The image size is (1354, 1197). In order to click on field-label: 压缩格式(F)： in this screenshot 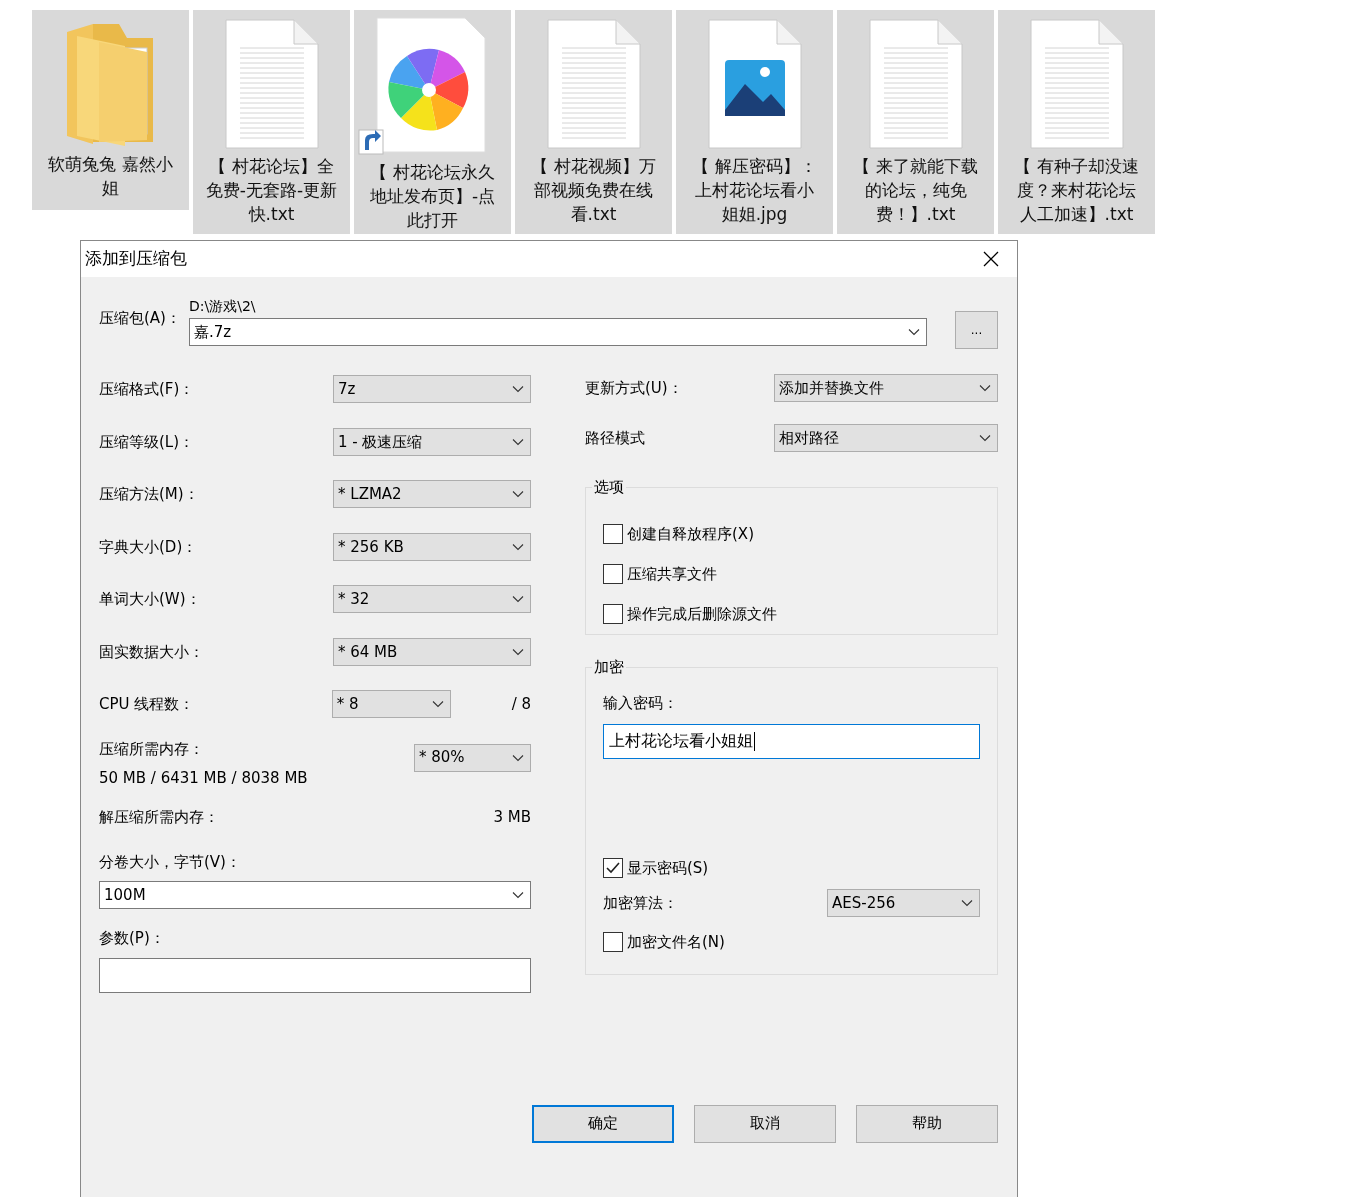, I will do `click(147, 389)`.